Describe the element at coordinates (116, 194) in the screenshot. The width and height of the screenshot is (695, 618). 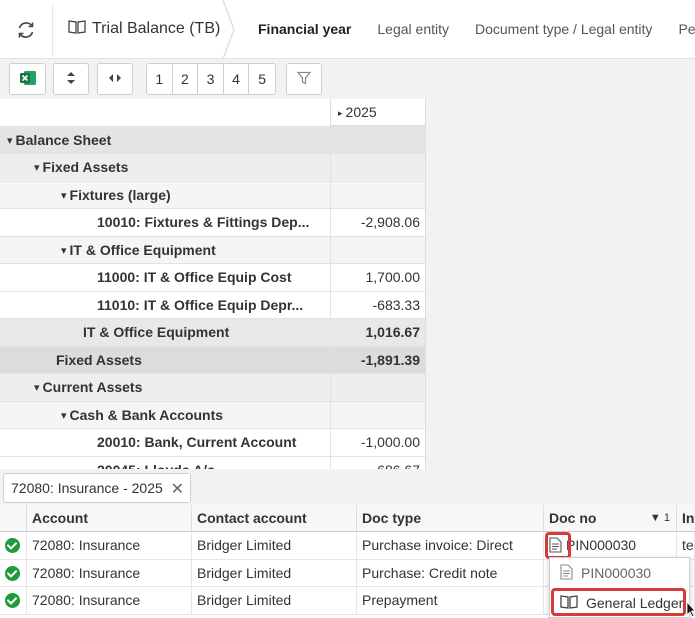
I see `pivot-row-label: ▾ Fixtures (large)` at that location.